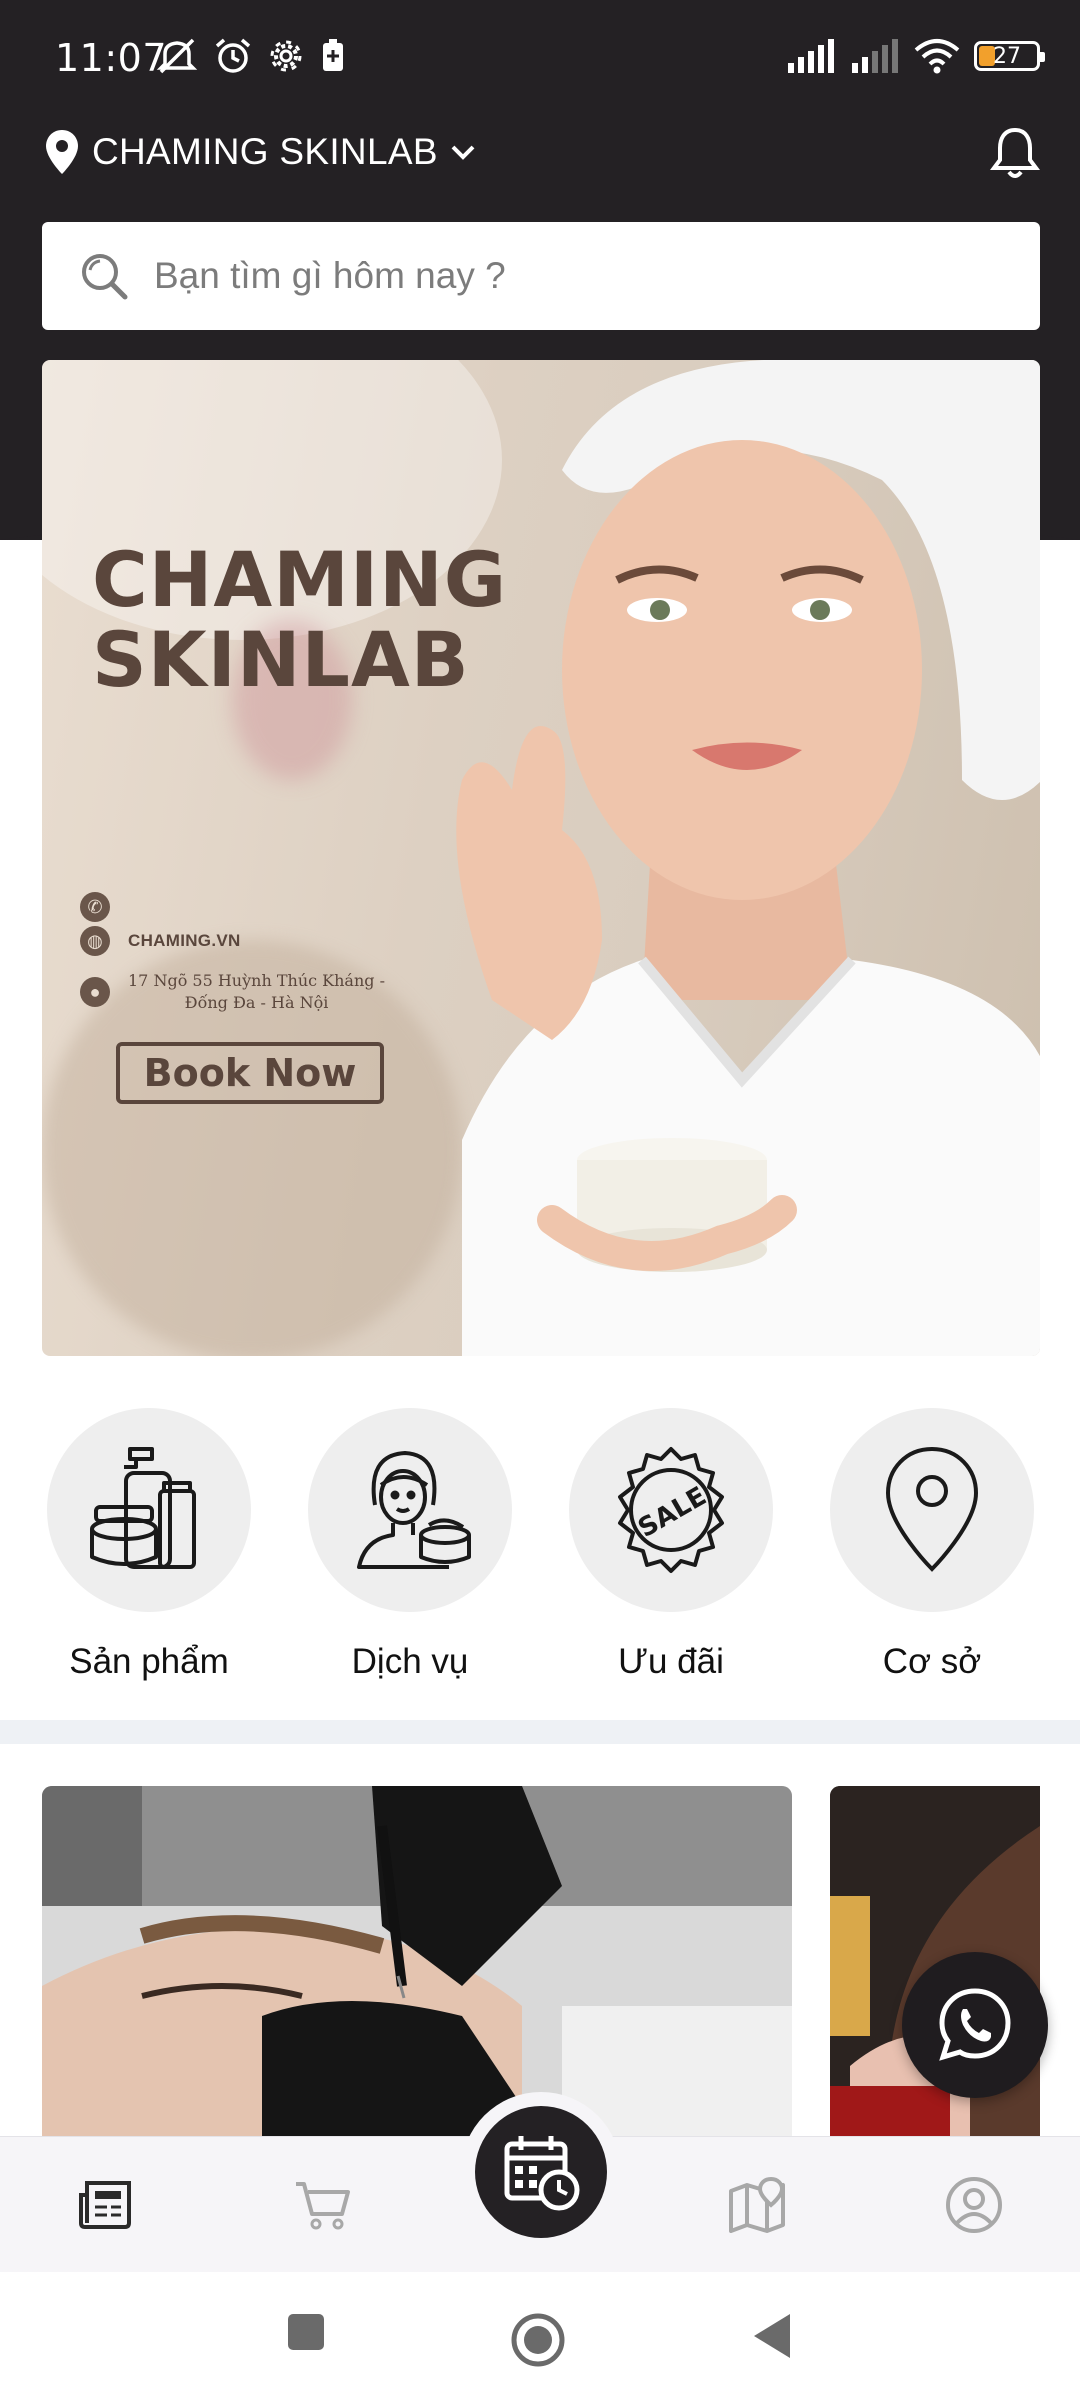  What do you see at coordinates (149, 1661) in the screenshot?
I see `category-label: Sản phẩm` at bounding box center [149, 1661].